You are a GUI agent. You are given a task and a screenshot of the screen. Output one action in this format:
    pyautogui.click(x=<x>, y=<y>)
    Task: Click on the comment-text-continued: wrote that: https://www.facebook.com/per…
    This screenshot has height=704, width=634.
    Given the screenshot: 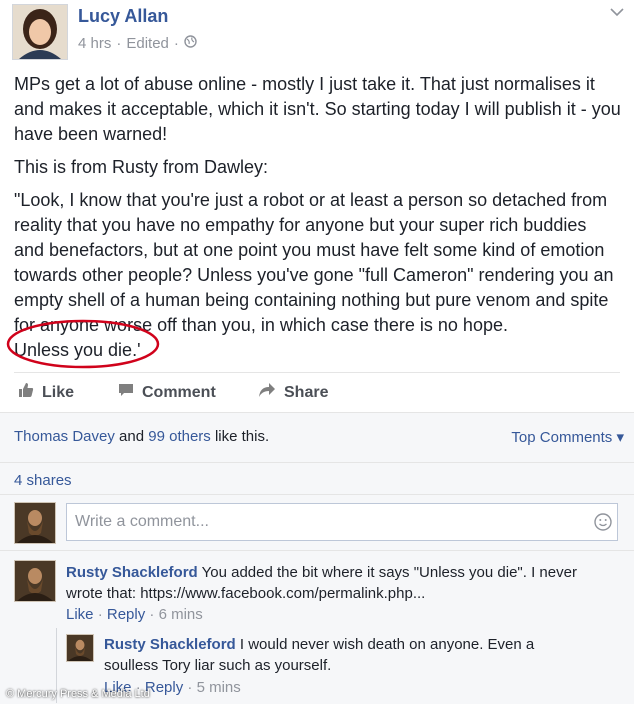 What is the action you would take?
    pyautogui.click(x=246, y=593)
    